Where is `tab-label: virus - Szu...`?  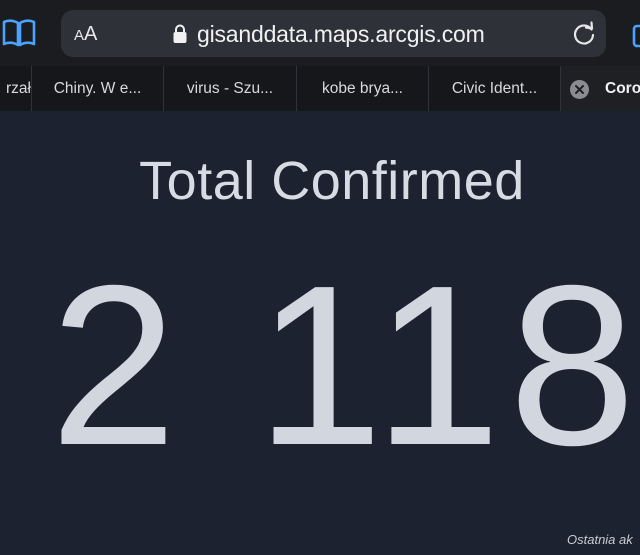 tab-label: virus - Szu... is located at coordinates (230, 88).